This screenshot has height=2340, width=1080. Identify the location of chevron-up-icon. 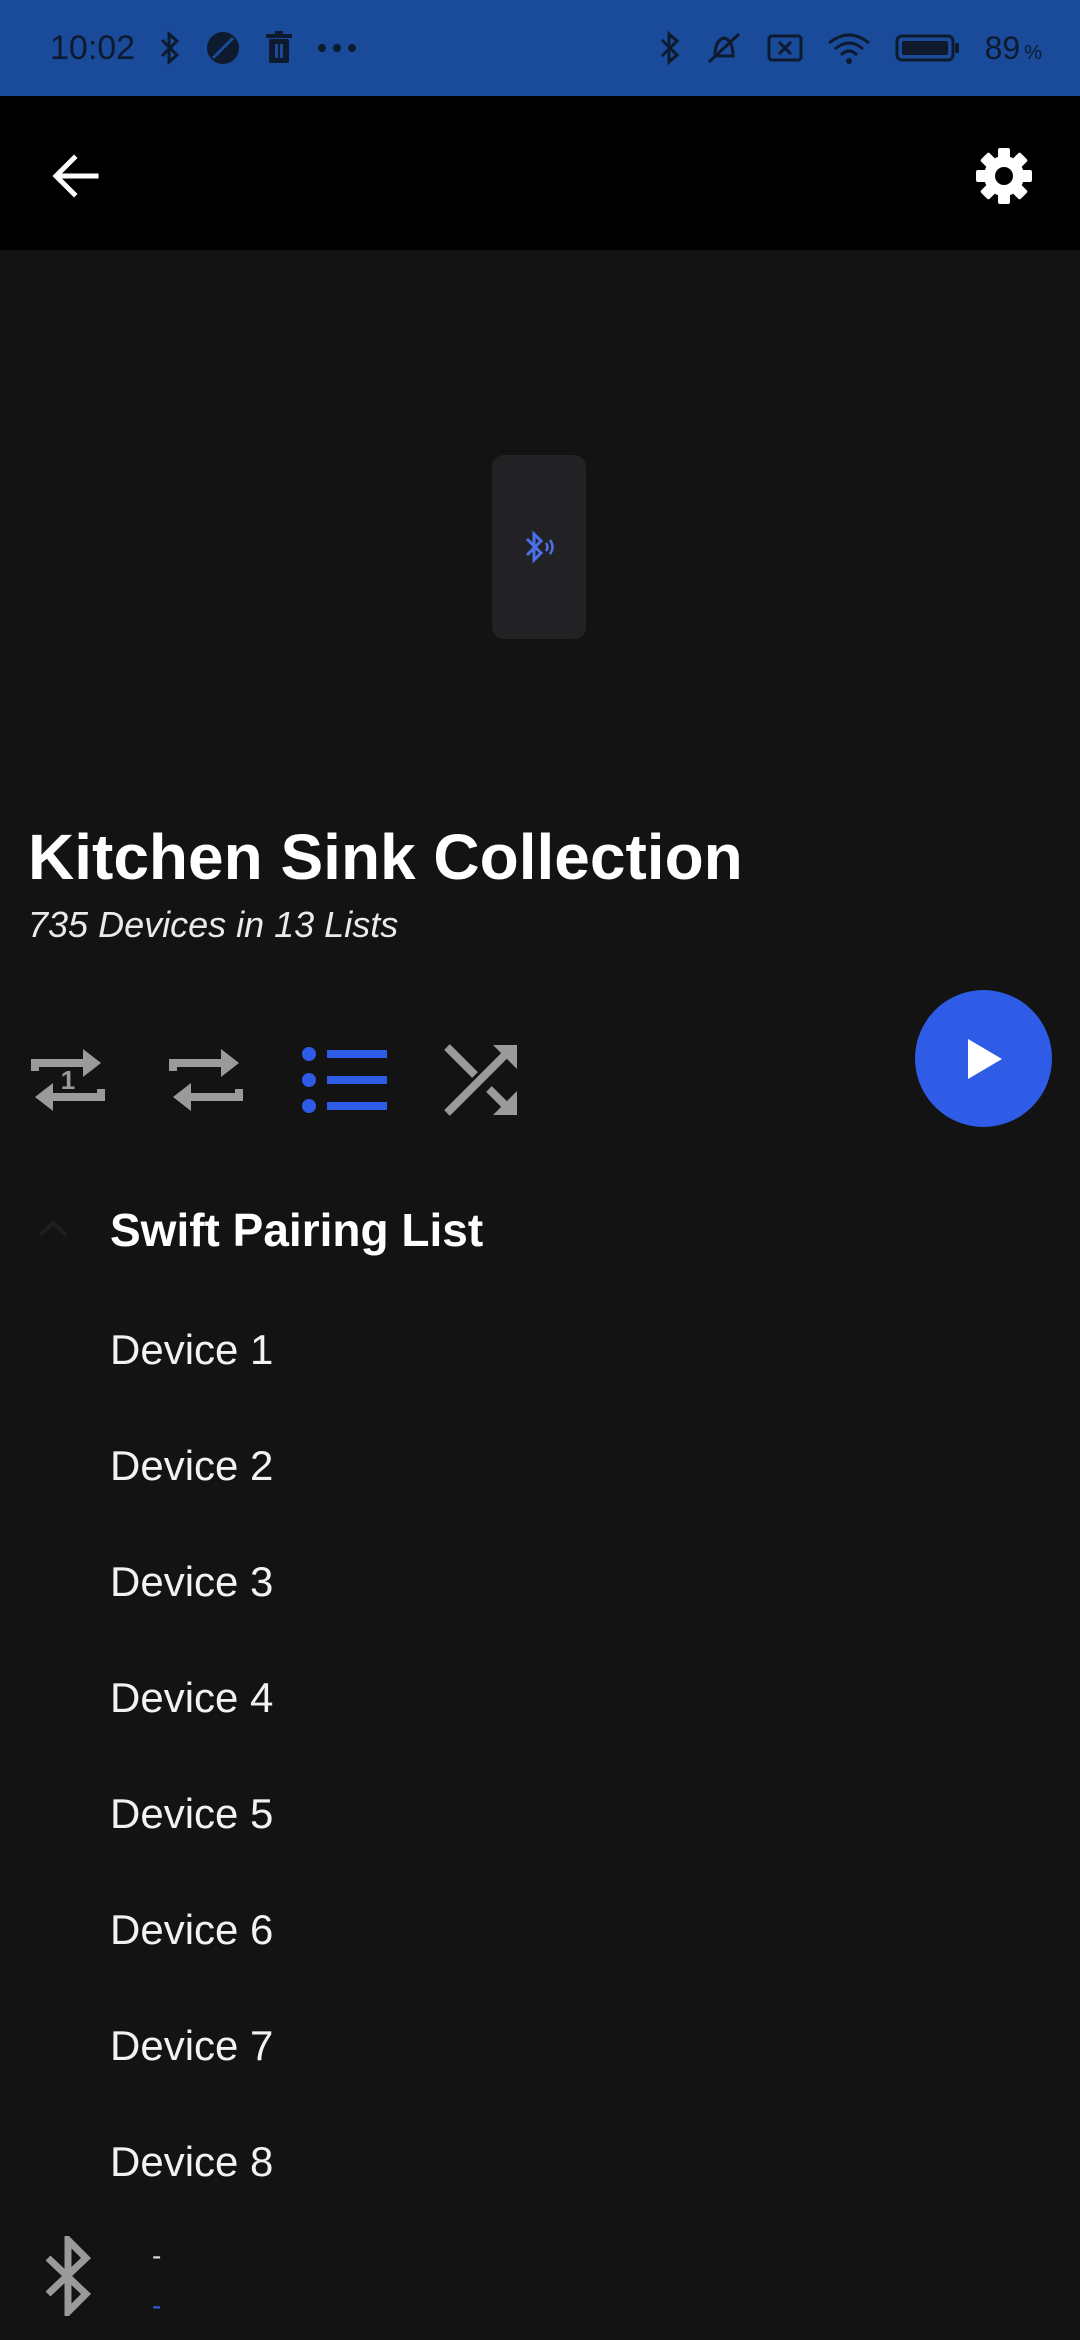
(53, 1228).